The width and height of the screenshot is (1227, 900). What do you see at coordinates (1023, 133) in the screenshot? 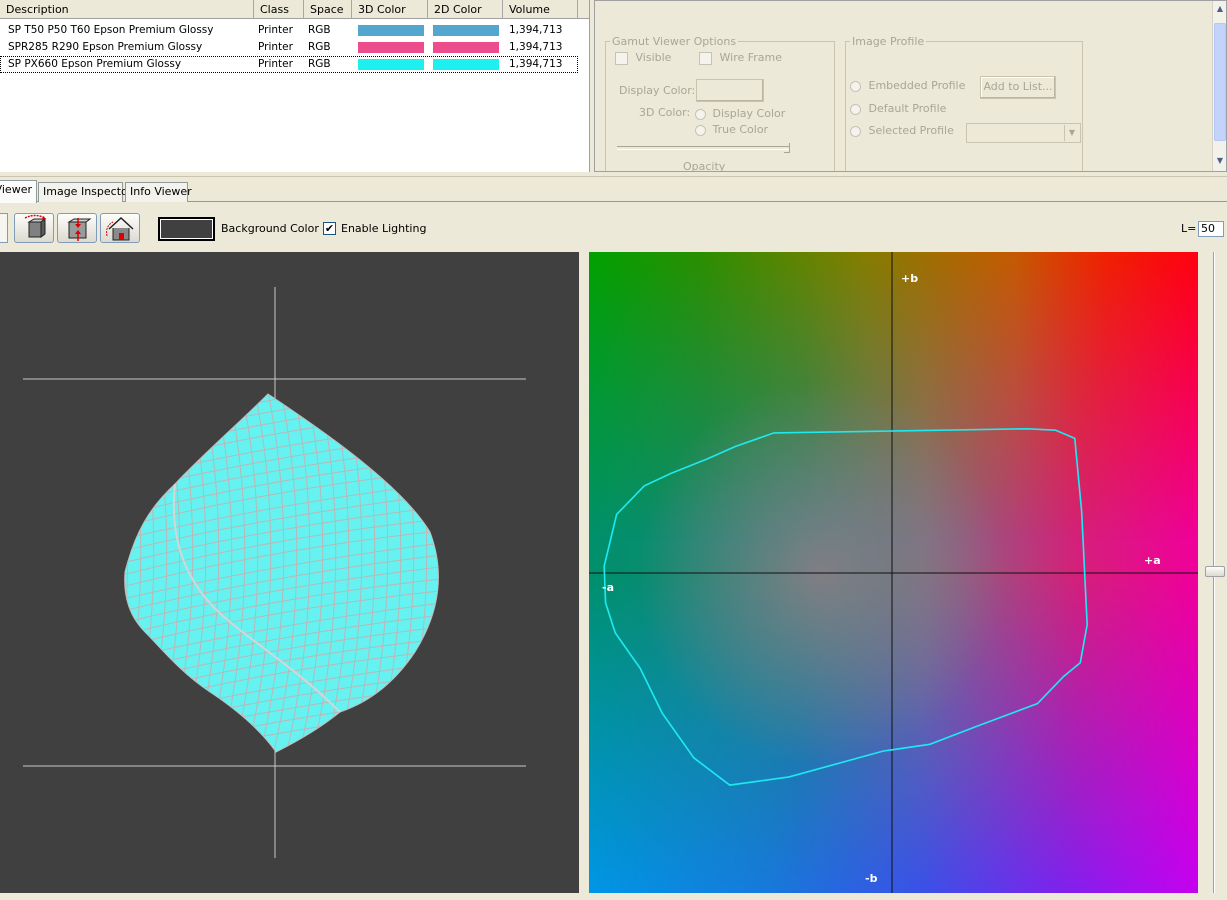
I see `selected-profile-dropdown: ▼` at bounding box center [1023, 133].